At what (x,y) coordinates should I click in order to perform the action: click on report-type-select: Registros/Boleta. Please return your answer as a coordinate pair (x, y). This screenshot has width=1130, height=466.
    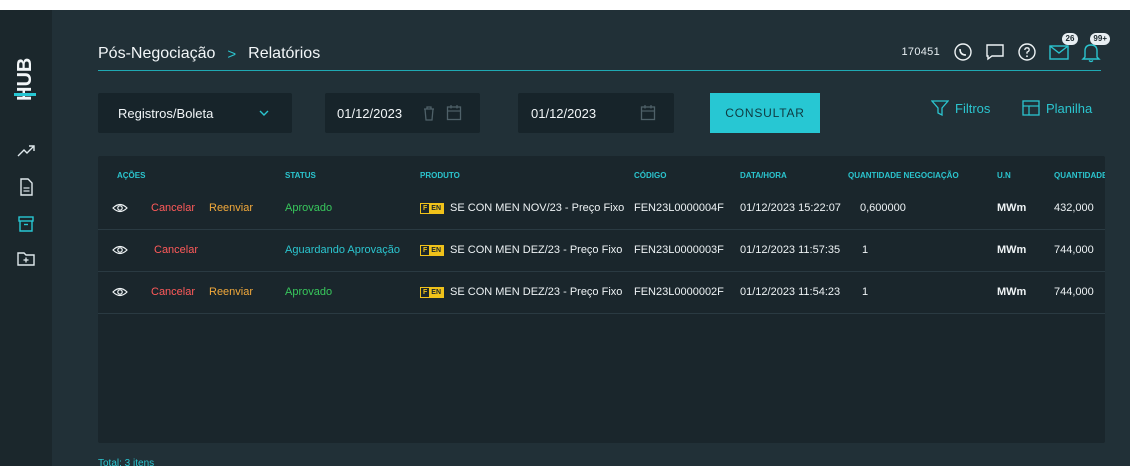
    Looking at the image, I should click on (195, 113).